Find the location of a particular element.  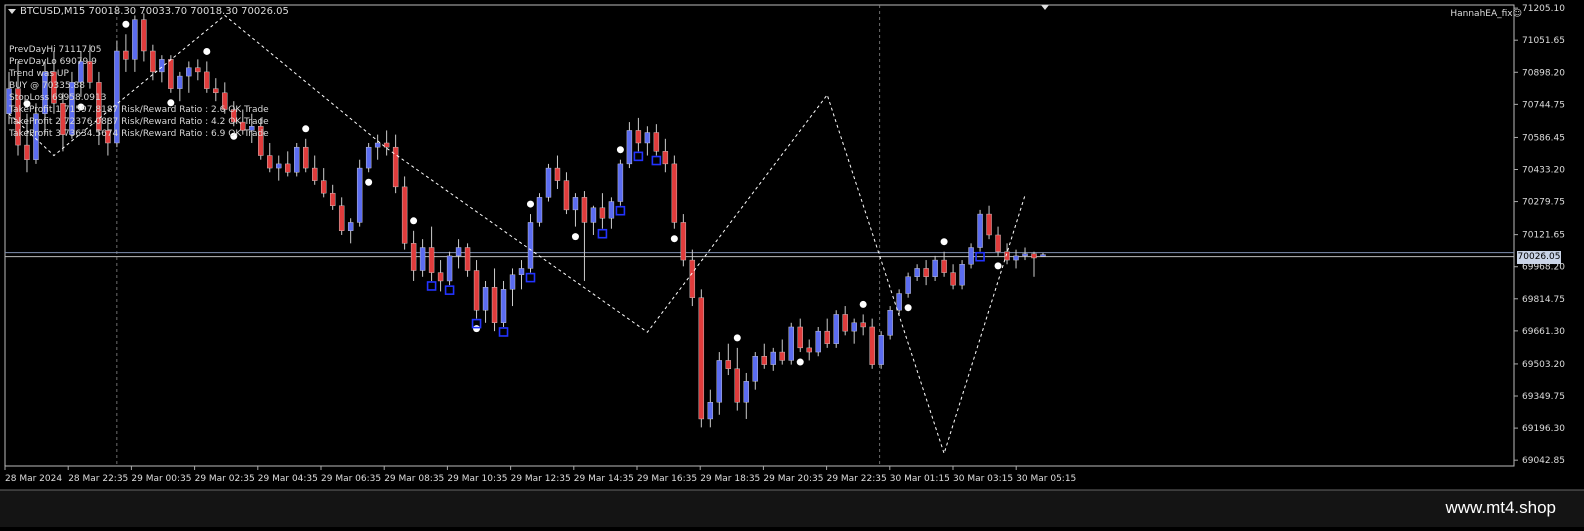

y-tick-label: 69661.30 is located at coordinates (1543, 332).